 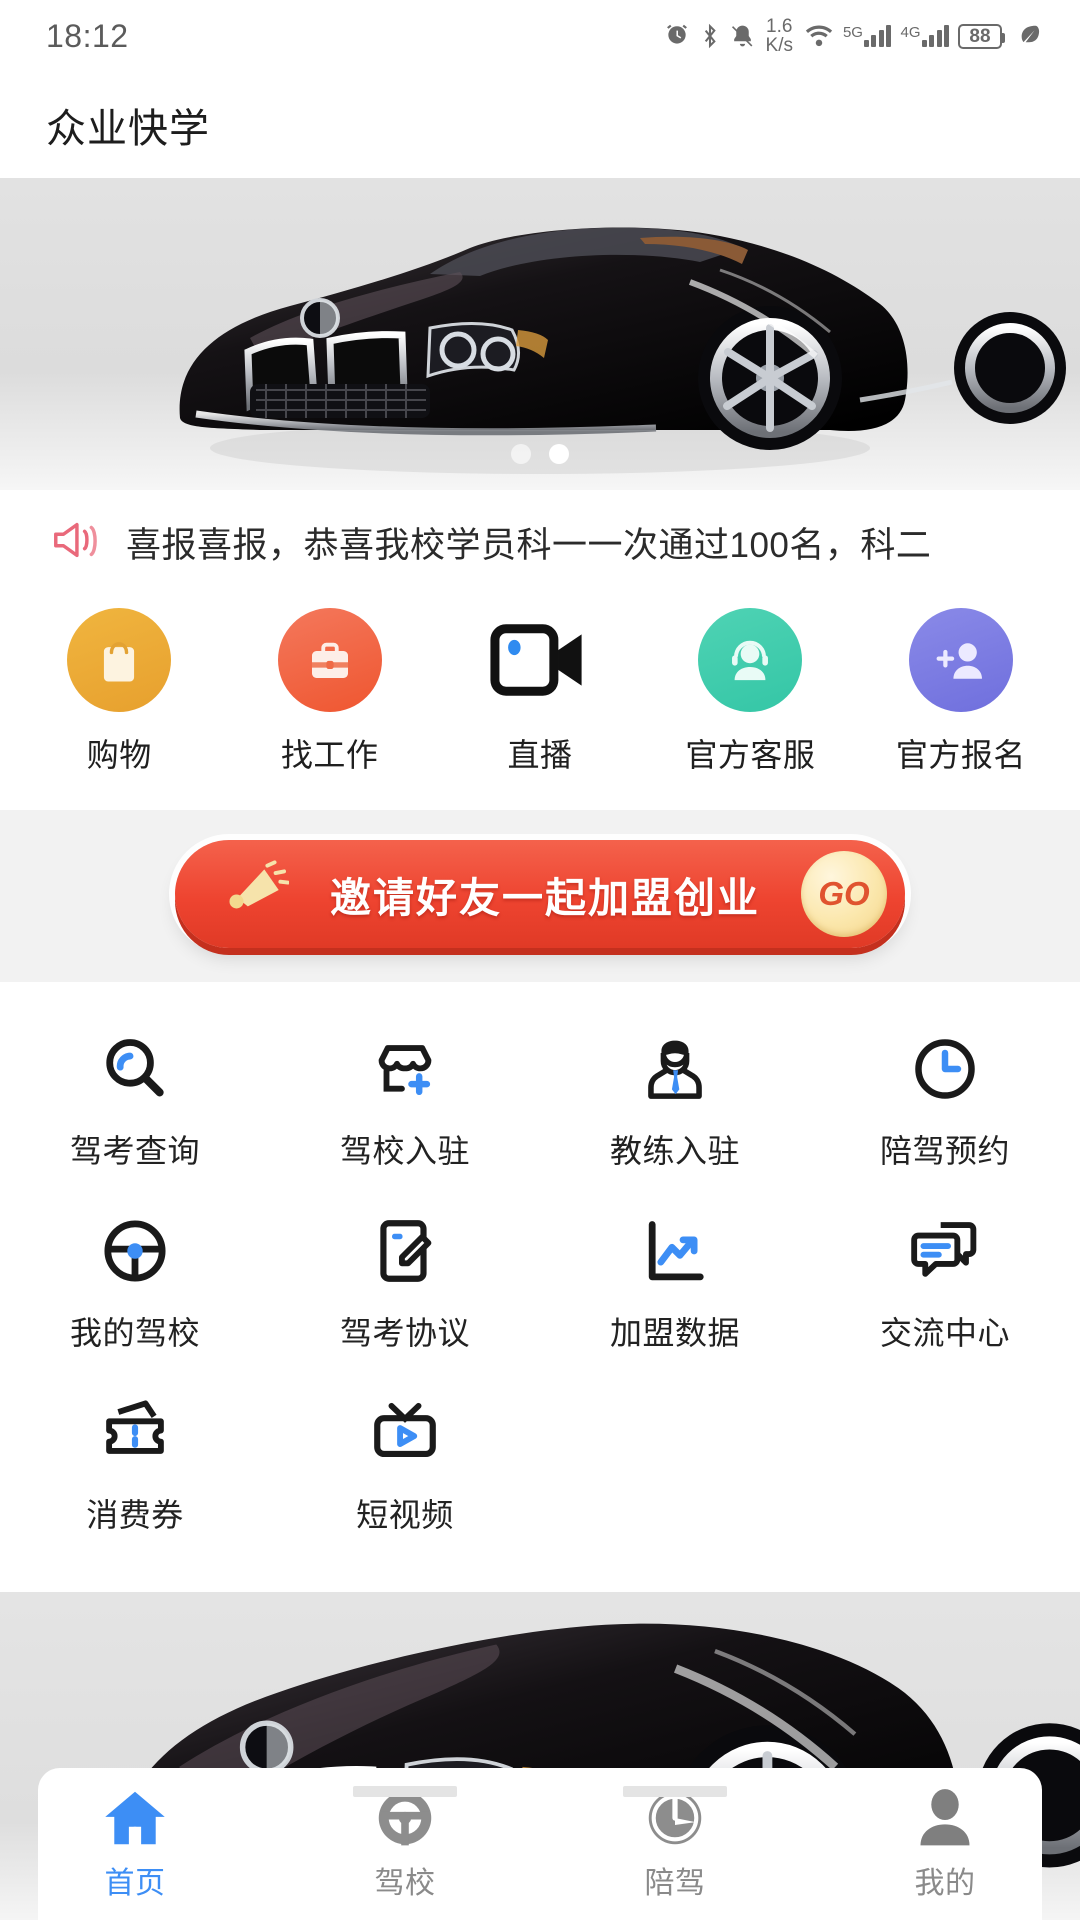 I want to click on carousel-dot, so click(x=521, y=454).